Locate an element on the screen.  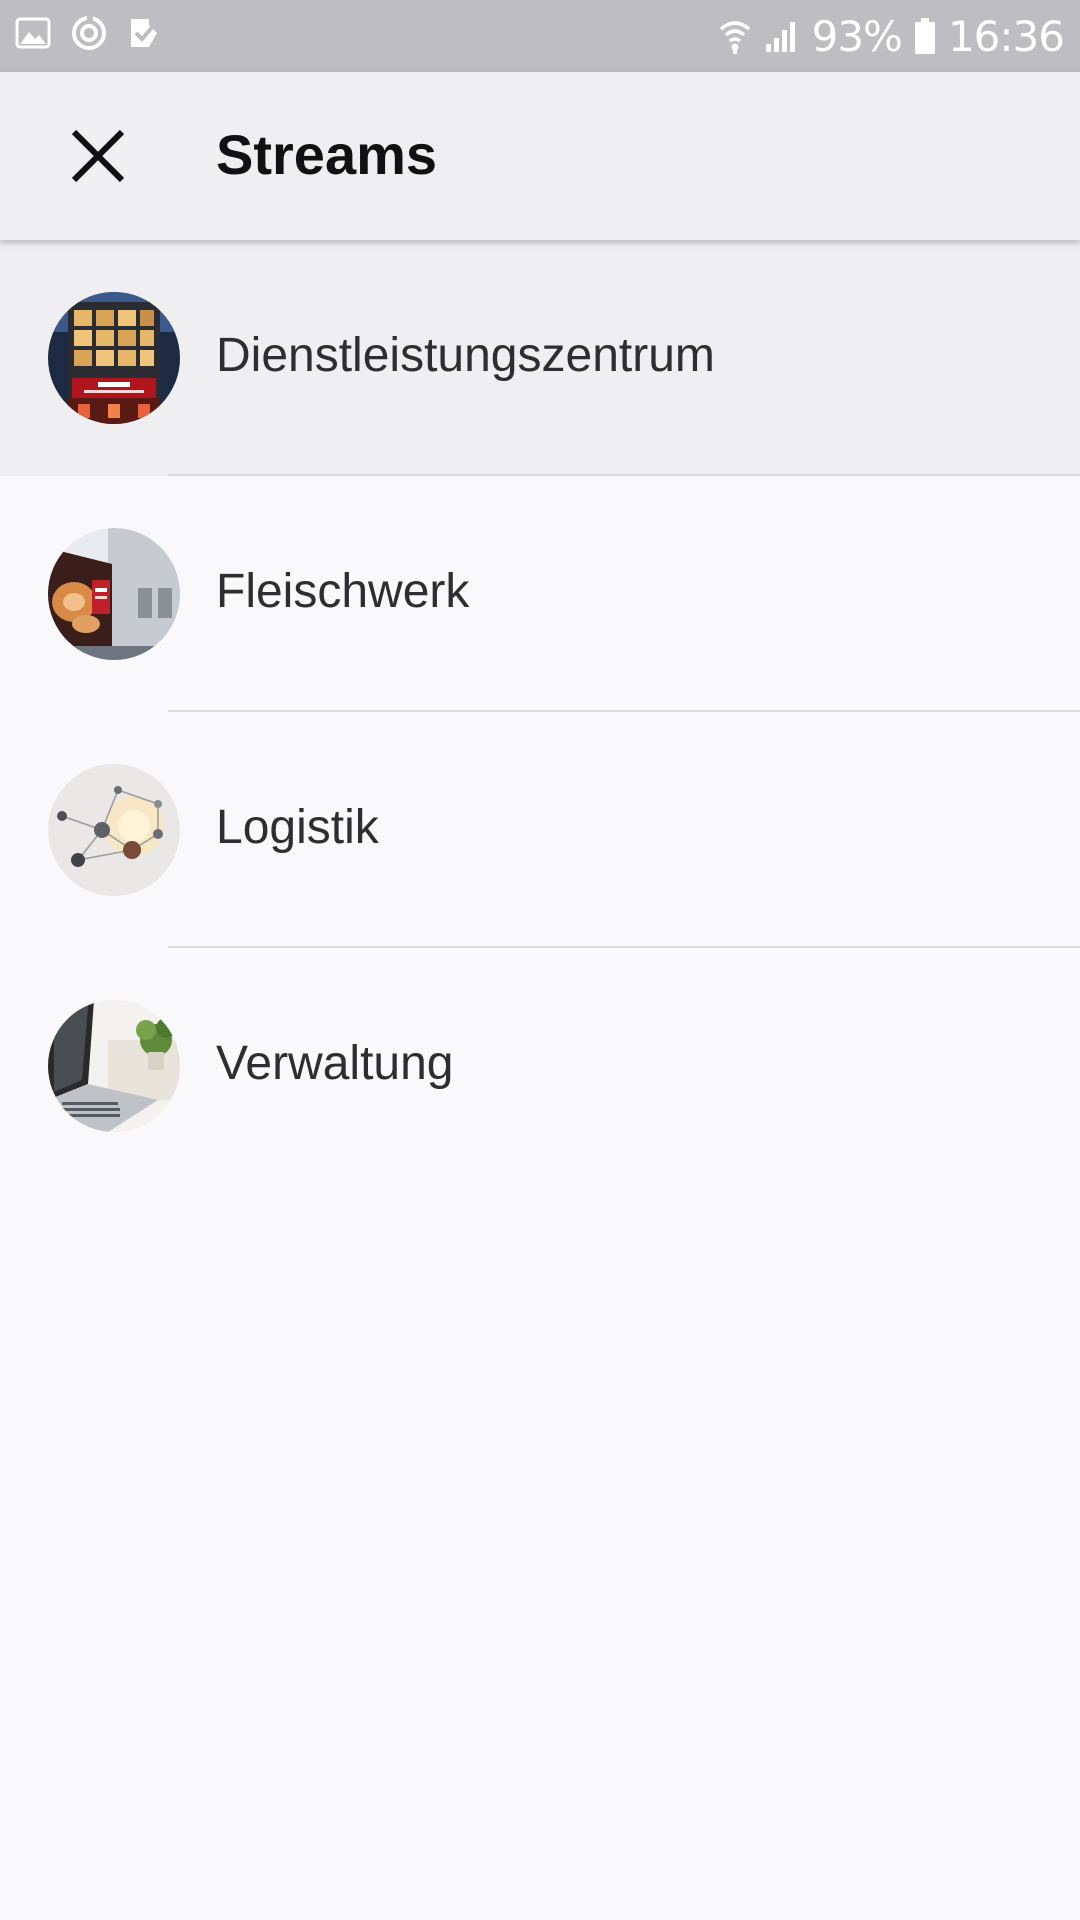
stream-item-logistik: Logistik is located at coordinates (540, 830).